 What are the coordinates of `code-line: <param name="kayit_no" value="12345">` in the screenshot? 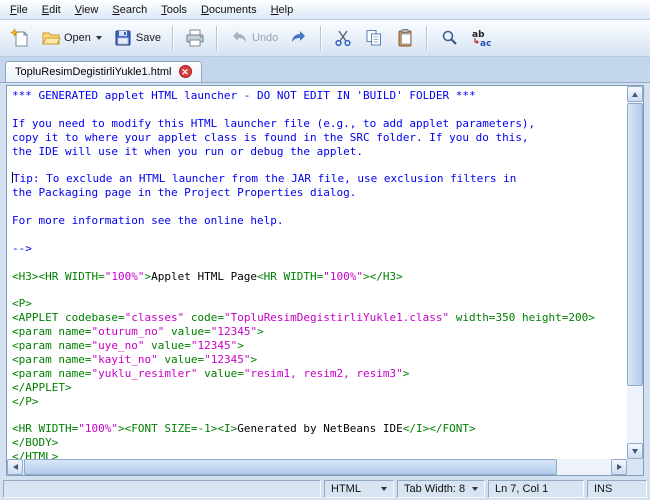 It's located at (135, 359).